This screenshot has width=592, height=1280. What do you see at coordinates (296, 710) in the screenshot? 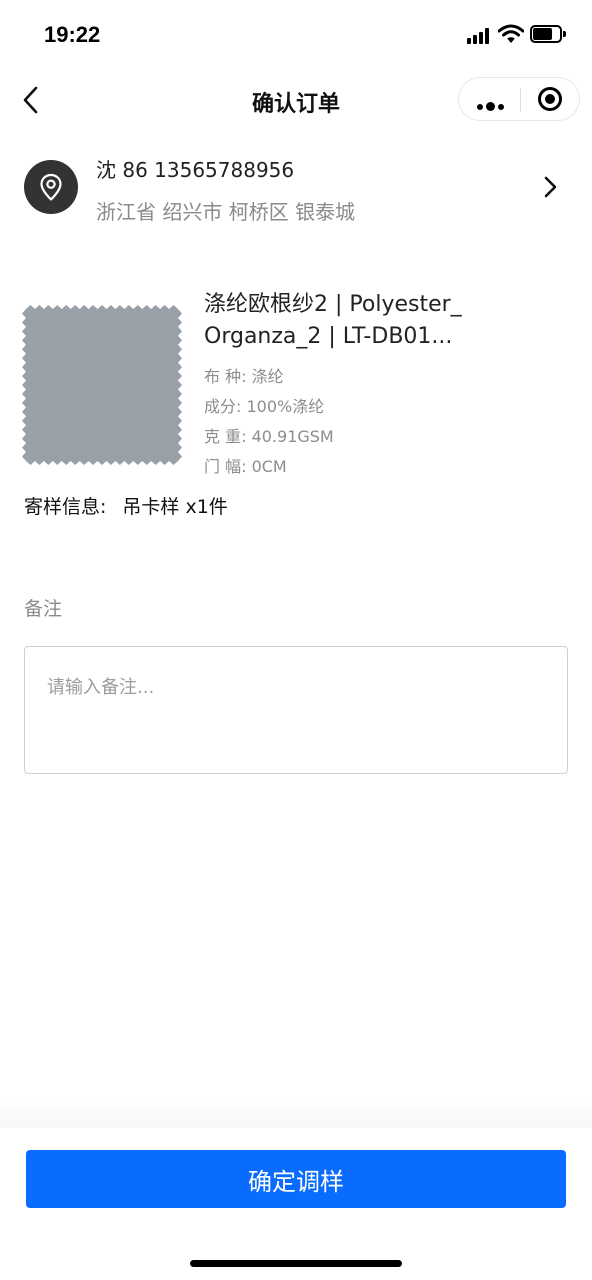
I see `remark-textarea` at bounding box center [296, 710].